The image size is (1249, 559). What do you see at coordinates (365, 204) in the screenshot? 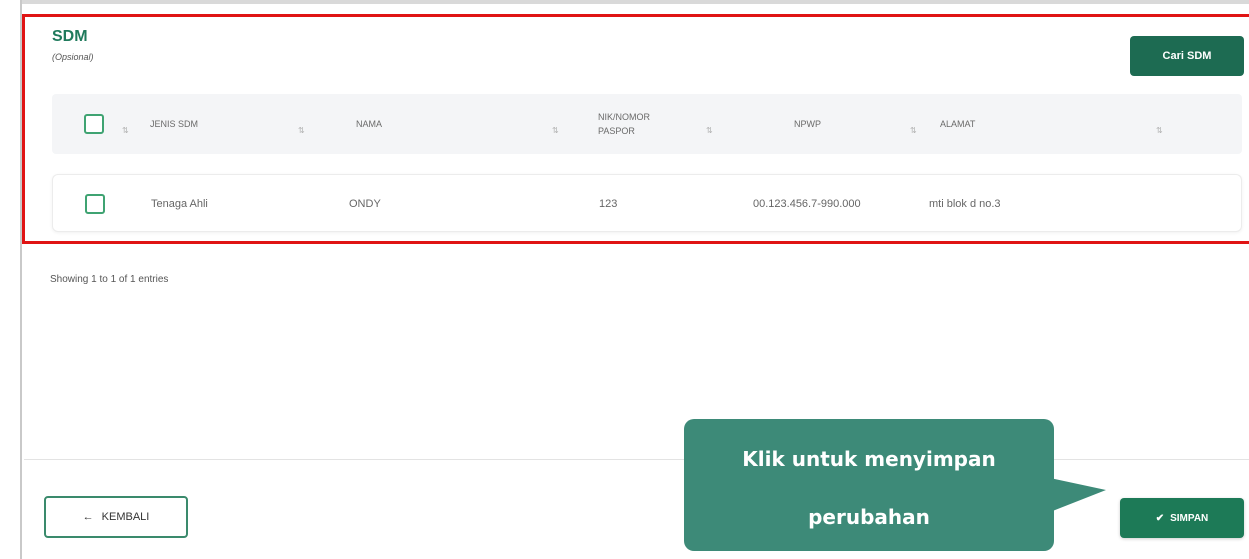
I see `cell-nama: ONDY` at bounding box center [365, 204].